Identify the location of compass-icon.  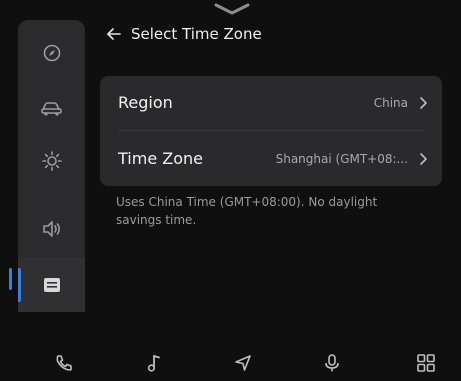
(51, 53).